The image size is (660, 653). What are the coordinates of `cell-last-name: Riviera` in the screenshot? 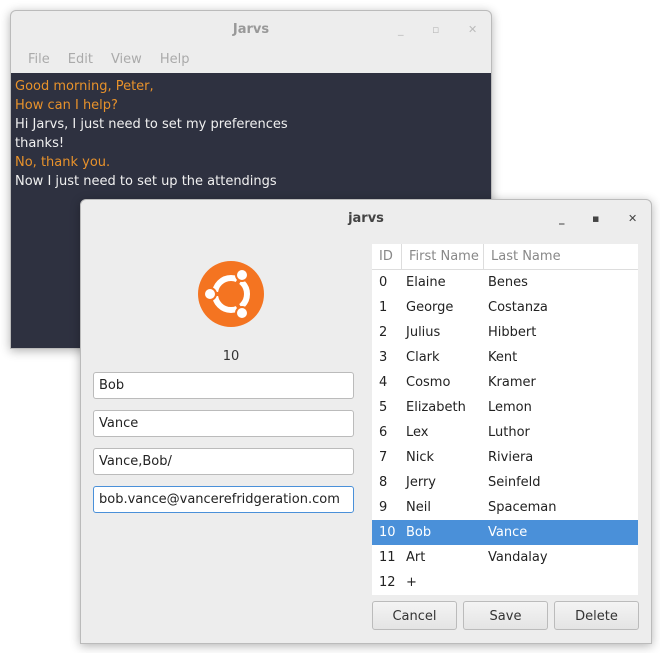 It's located at (511, 457).